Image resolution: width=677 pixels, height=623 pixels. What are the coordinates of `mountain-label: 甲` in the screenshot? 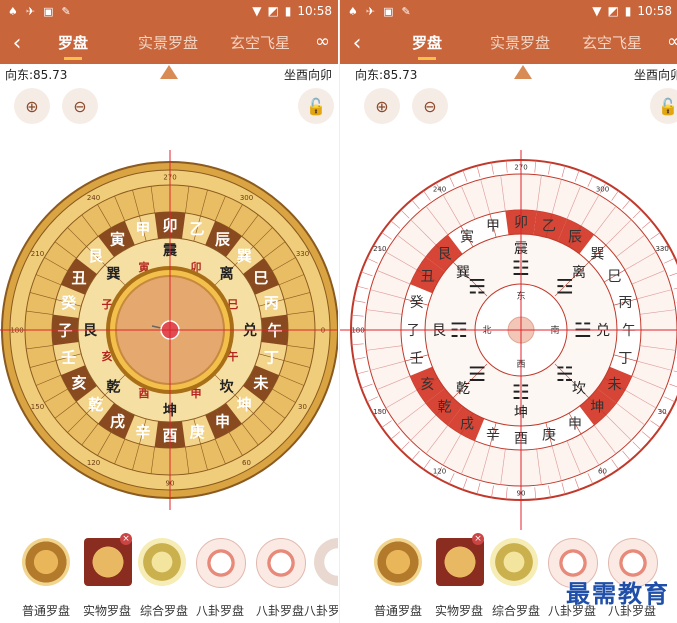 It's located at (493, 227).